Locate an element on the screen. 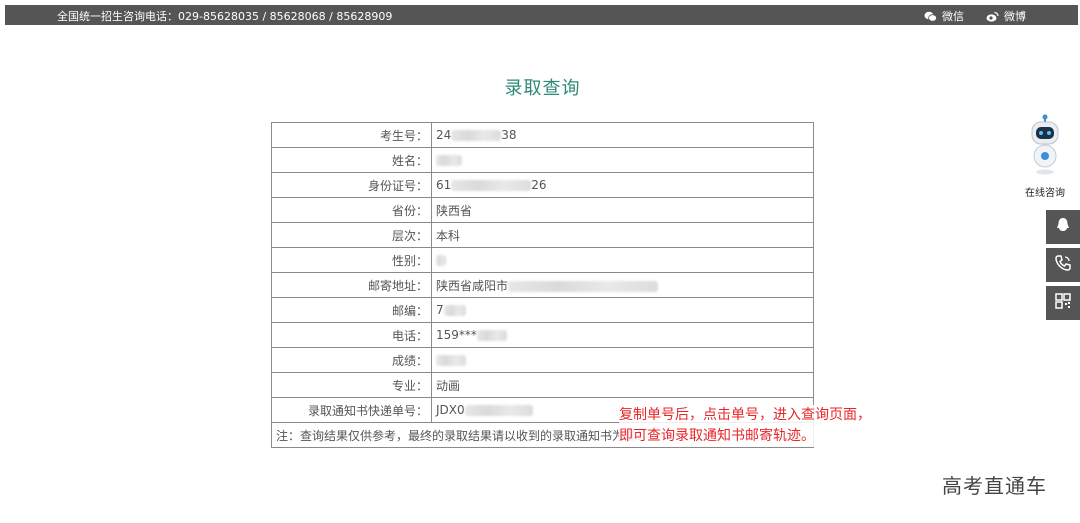 This screenshot has width=1080, height=523. result-row: 邮编： 7 is located at coordinates (542, 310).